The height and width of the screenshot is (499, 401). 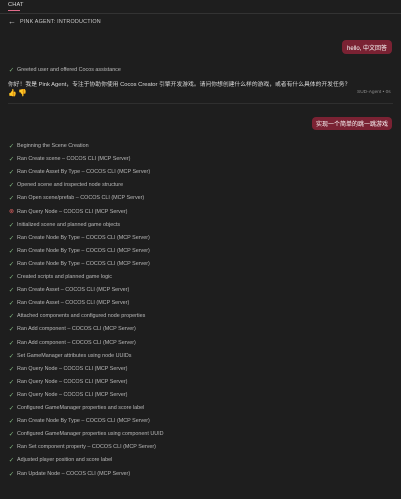 What do you see at coordinates (73, 474) in the screenshot?
I see `step-item: Ran Update Node – COCOS CLI (MCP Server)` at bounding box center [73, 474].